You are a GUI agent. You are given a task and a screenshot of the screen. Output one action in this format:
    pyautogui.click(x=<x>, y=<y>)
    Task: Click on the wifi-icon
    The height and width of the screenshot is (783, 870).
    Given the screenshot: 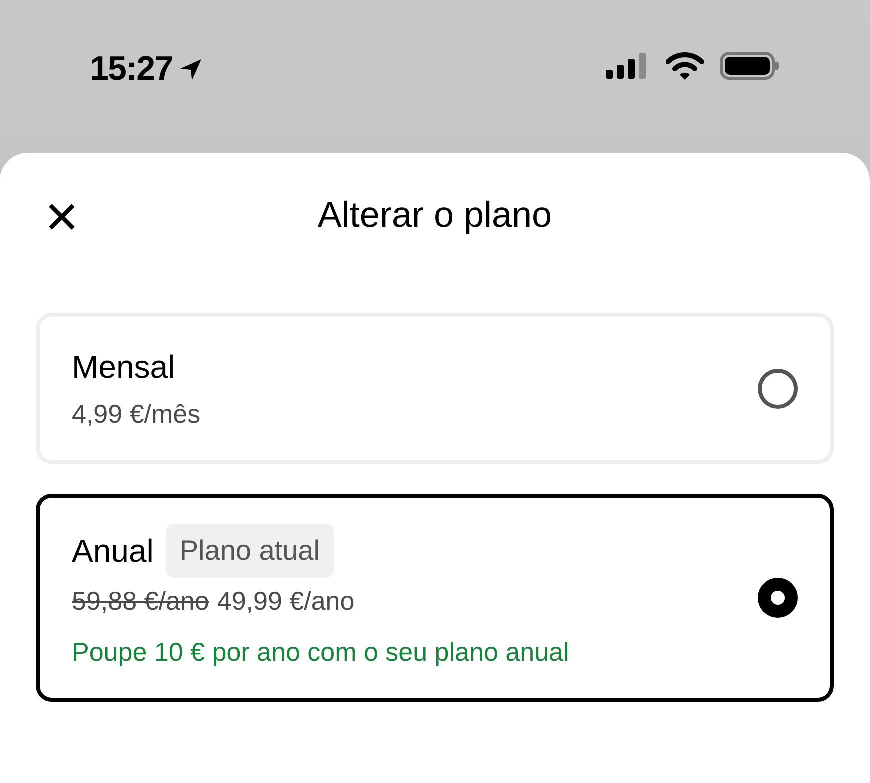 What is the action you would take?
    pyautogui.click(x=685, y=66)
    